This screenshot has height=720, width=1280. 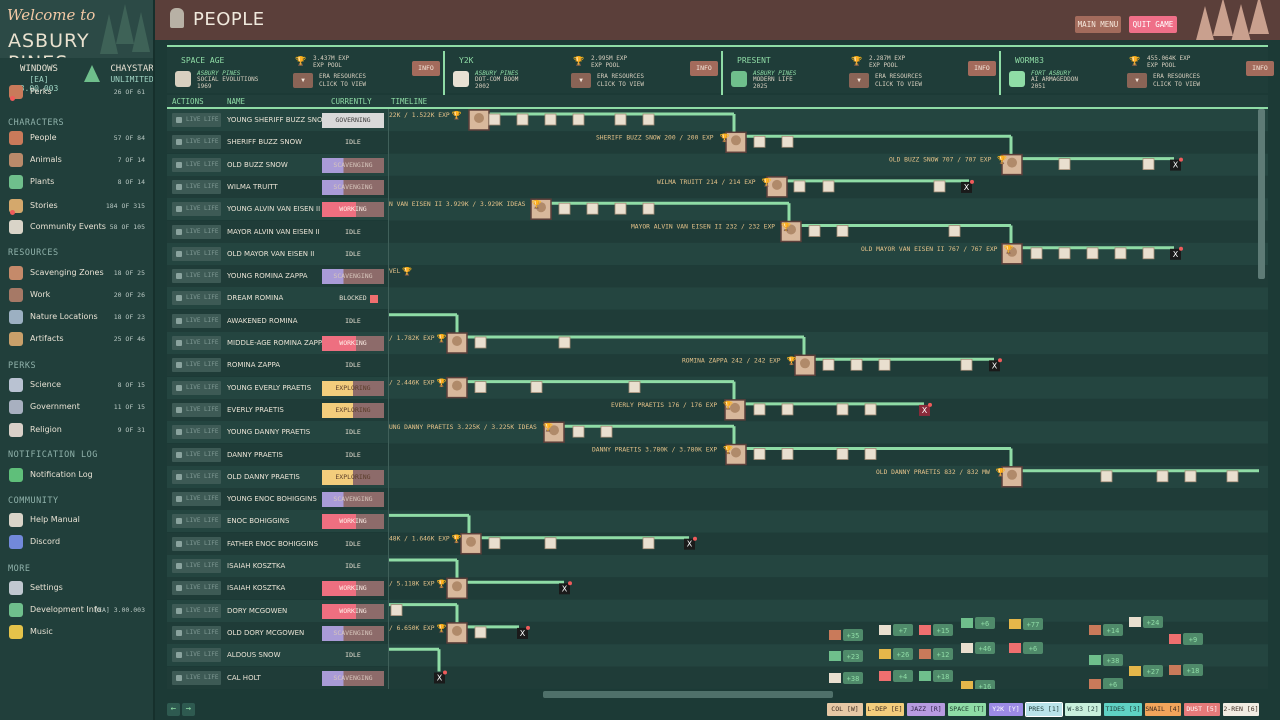 What do you see at coordinates (1202, 709) in the screenshot?
I see `era-tab-dust: DUST [5]` at bounding box center [1202, 709].